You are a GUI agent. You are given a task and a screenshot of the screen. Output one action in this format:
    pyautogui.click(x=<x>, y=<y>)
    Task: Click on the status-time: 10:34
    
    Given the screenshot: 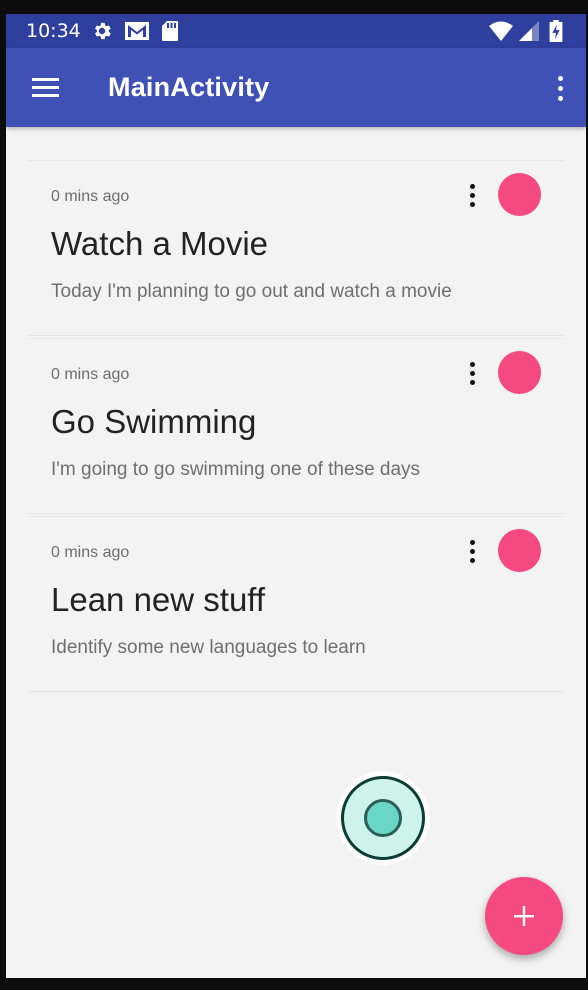 What is the action you would take?
    pyautogui.click(x=53, y=31)
    